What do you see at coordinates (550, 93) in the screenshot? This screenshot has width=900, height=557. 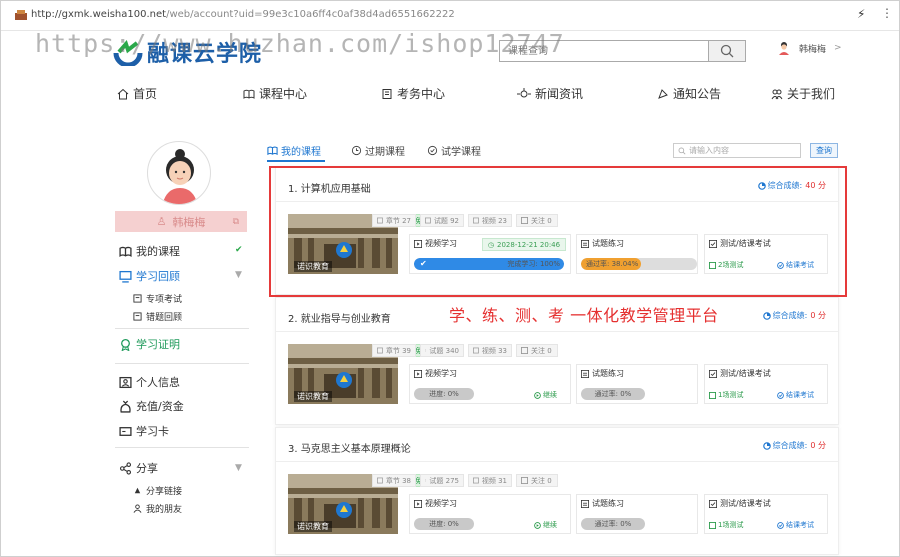 I see `nav-news: 新闻资讯` at bounding box center [550, 93].